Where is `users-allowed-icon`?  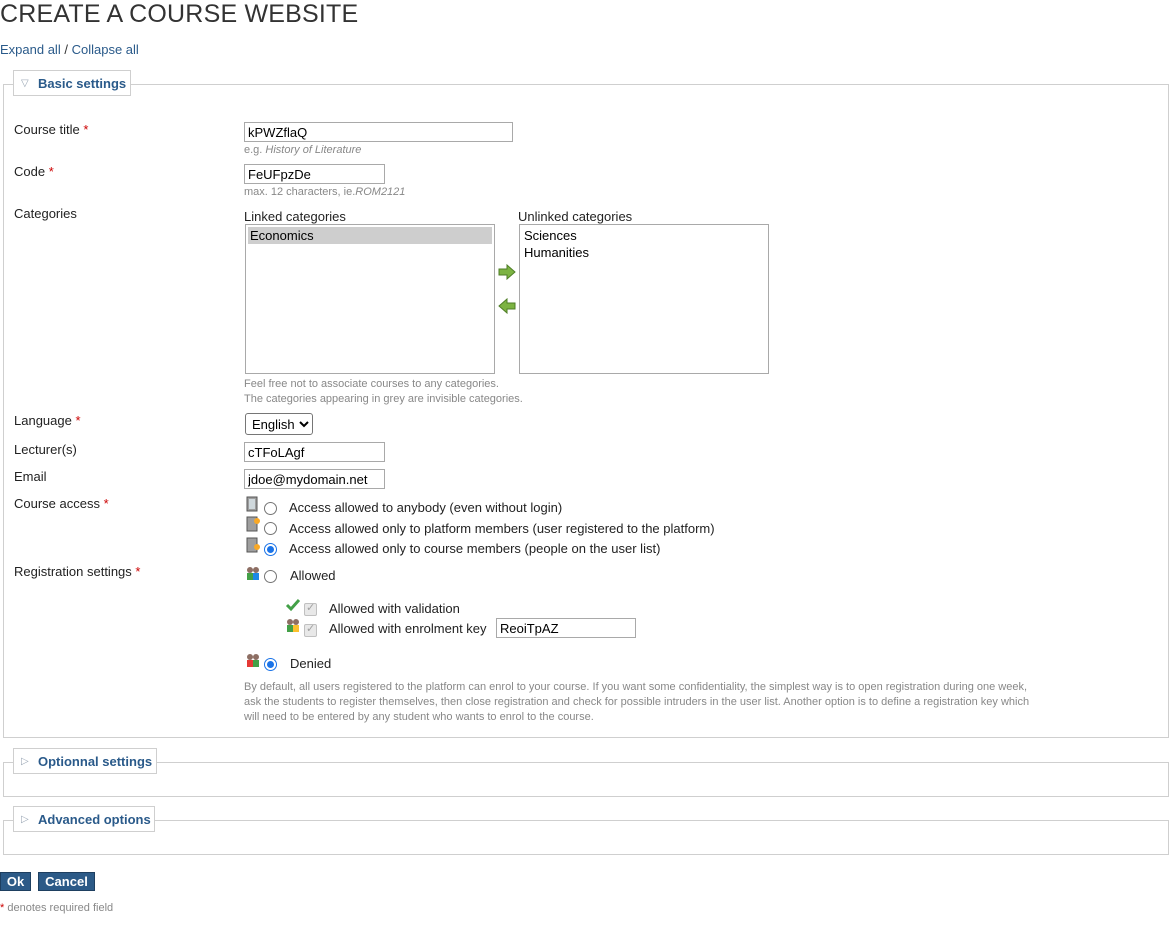
users-allowed-icon is located at coordinates (253, 573).